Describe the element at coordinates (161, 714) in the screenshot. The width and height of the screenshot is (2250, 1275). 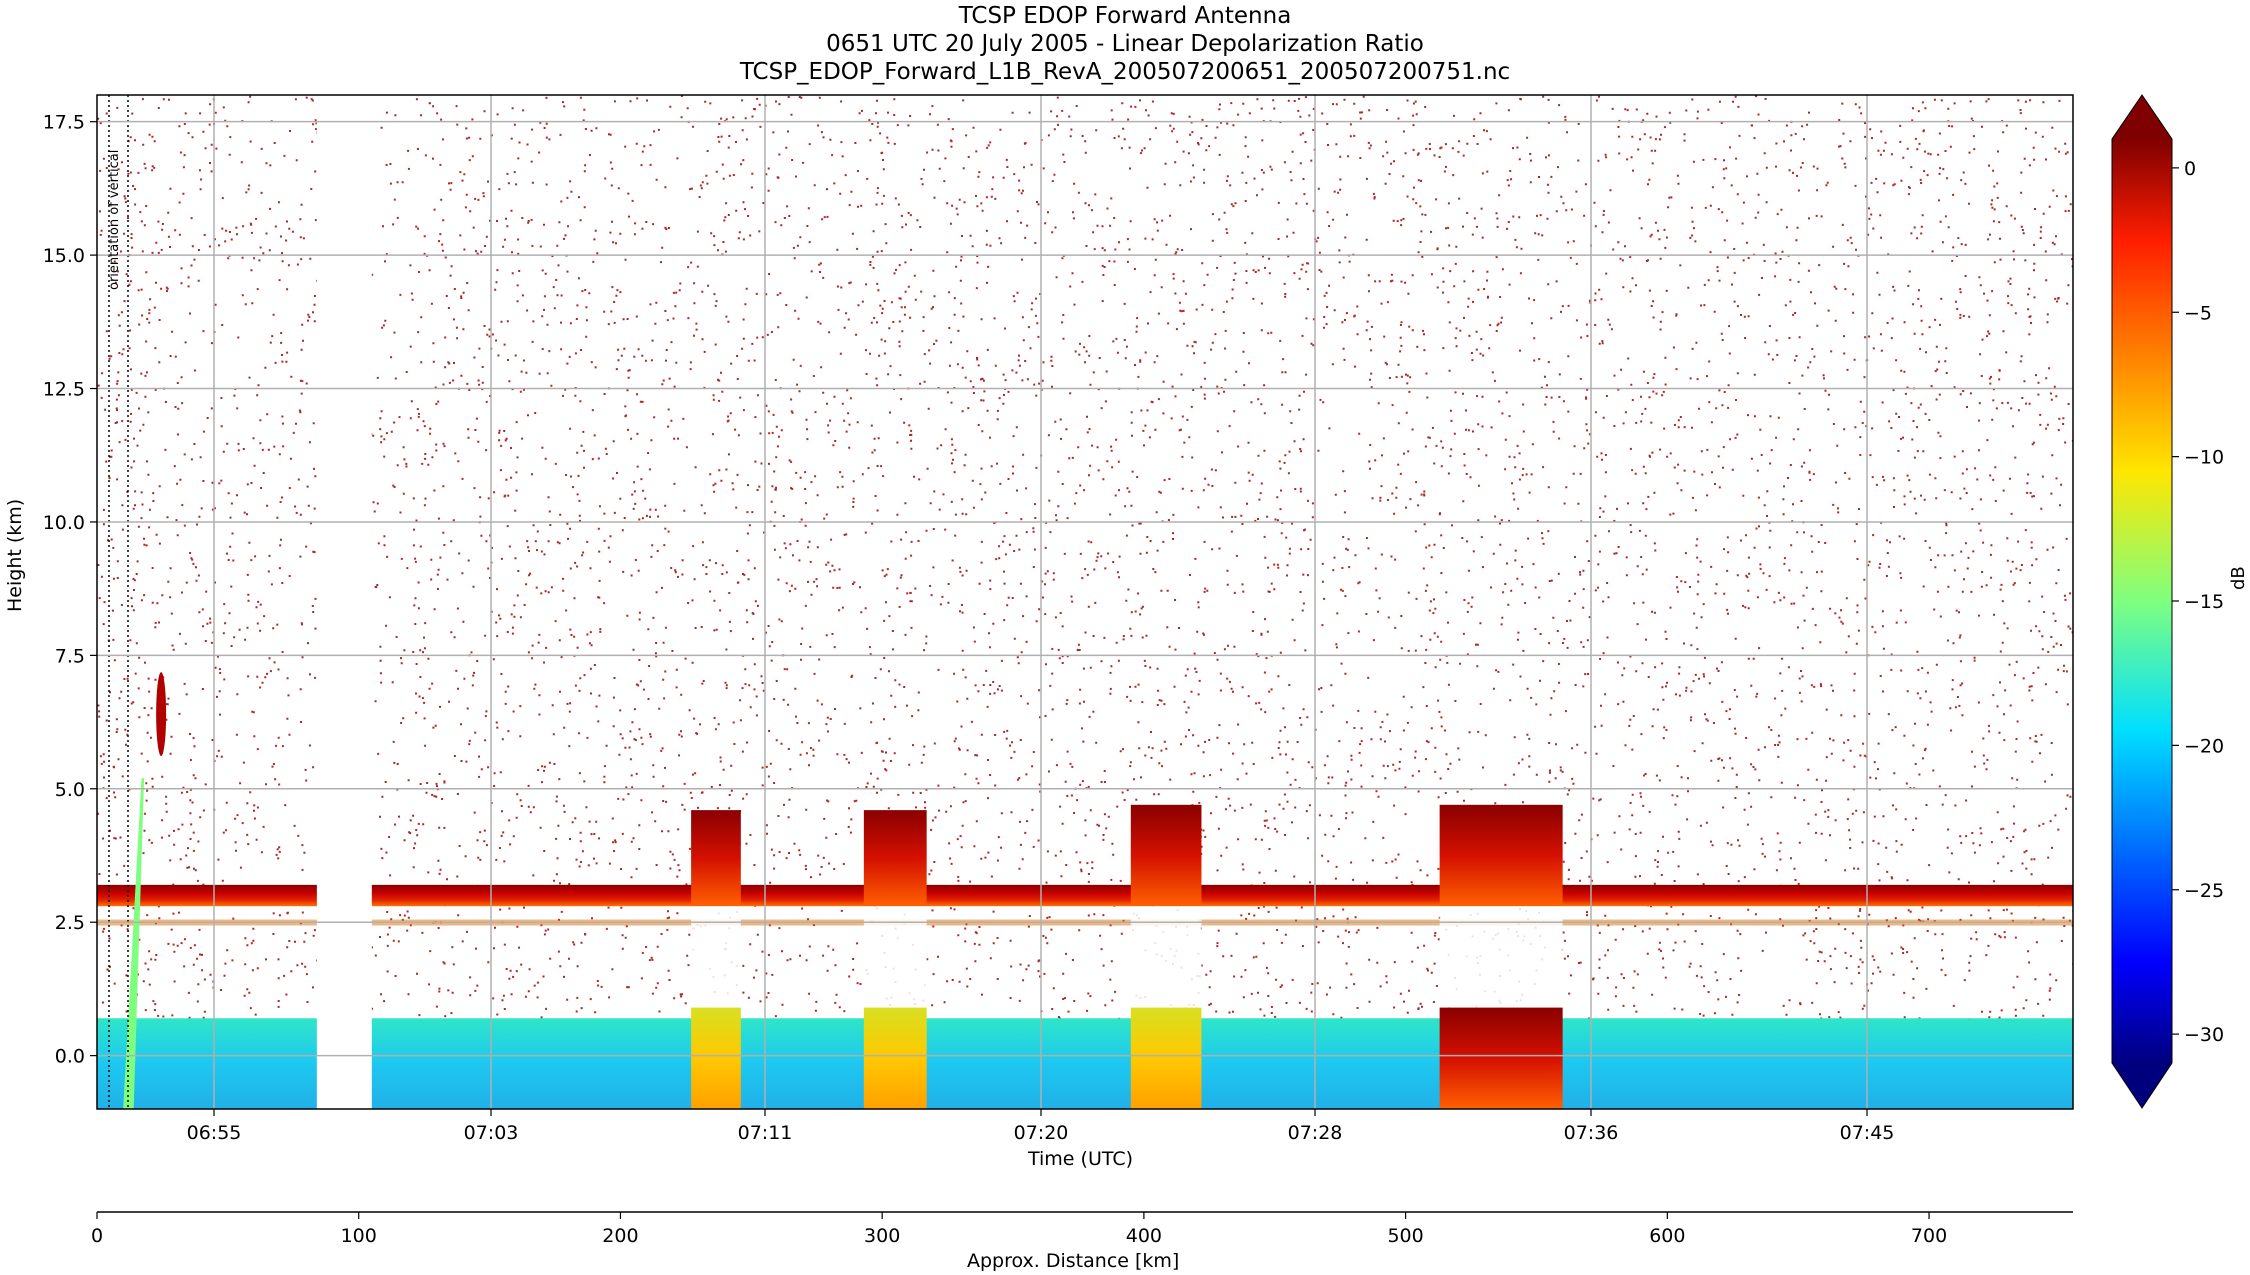
I see `ascent-echo` at that location.